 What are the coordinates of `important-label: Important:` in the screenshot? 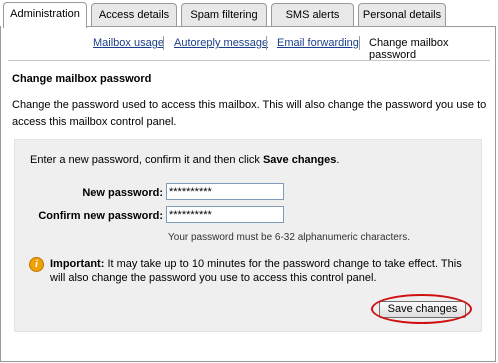 It's located at (77, 264).